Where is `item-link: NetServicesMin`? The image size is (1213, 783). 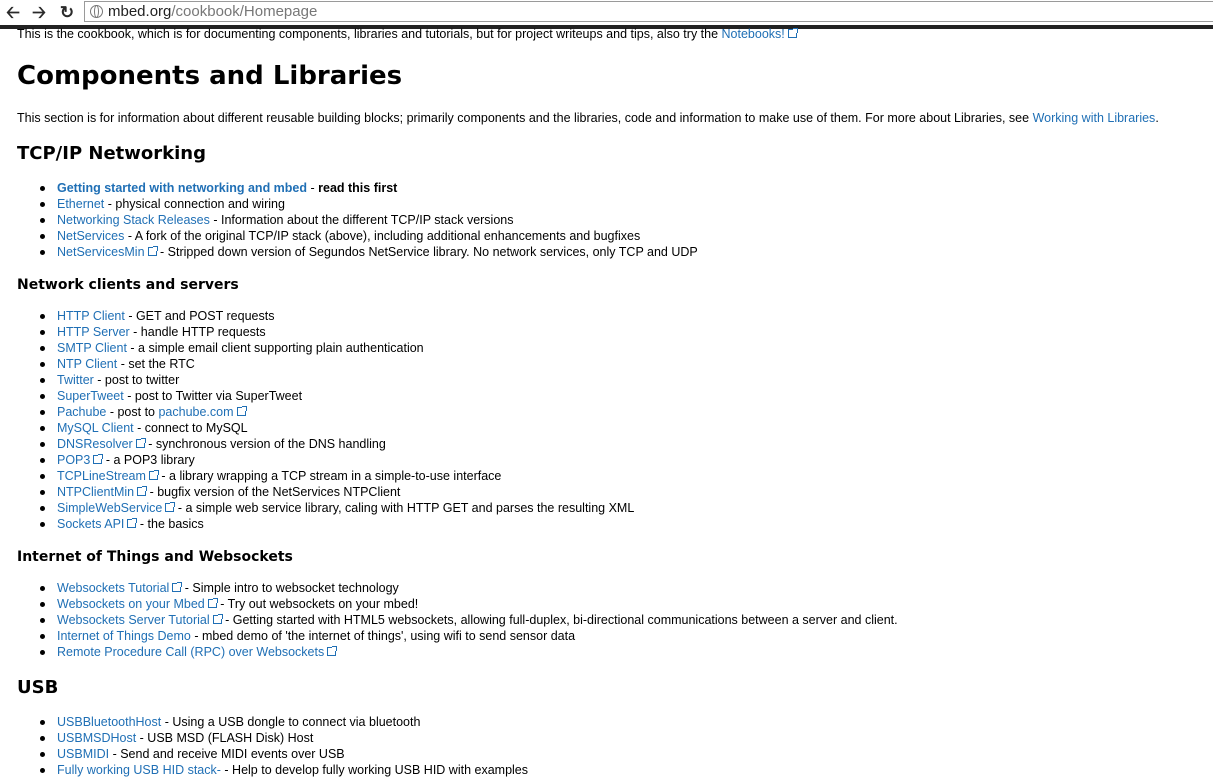 item-link: NetServicesMin is located at coordinates (101, 252).